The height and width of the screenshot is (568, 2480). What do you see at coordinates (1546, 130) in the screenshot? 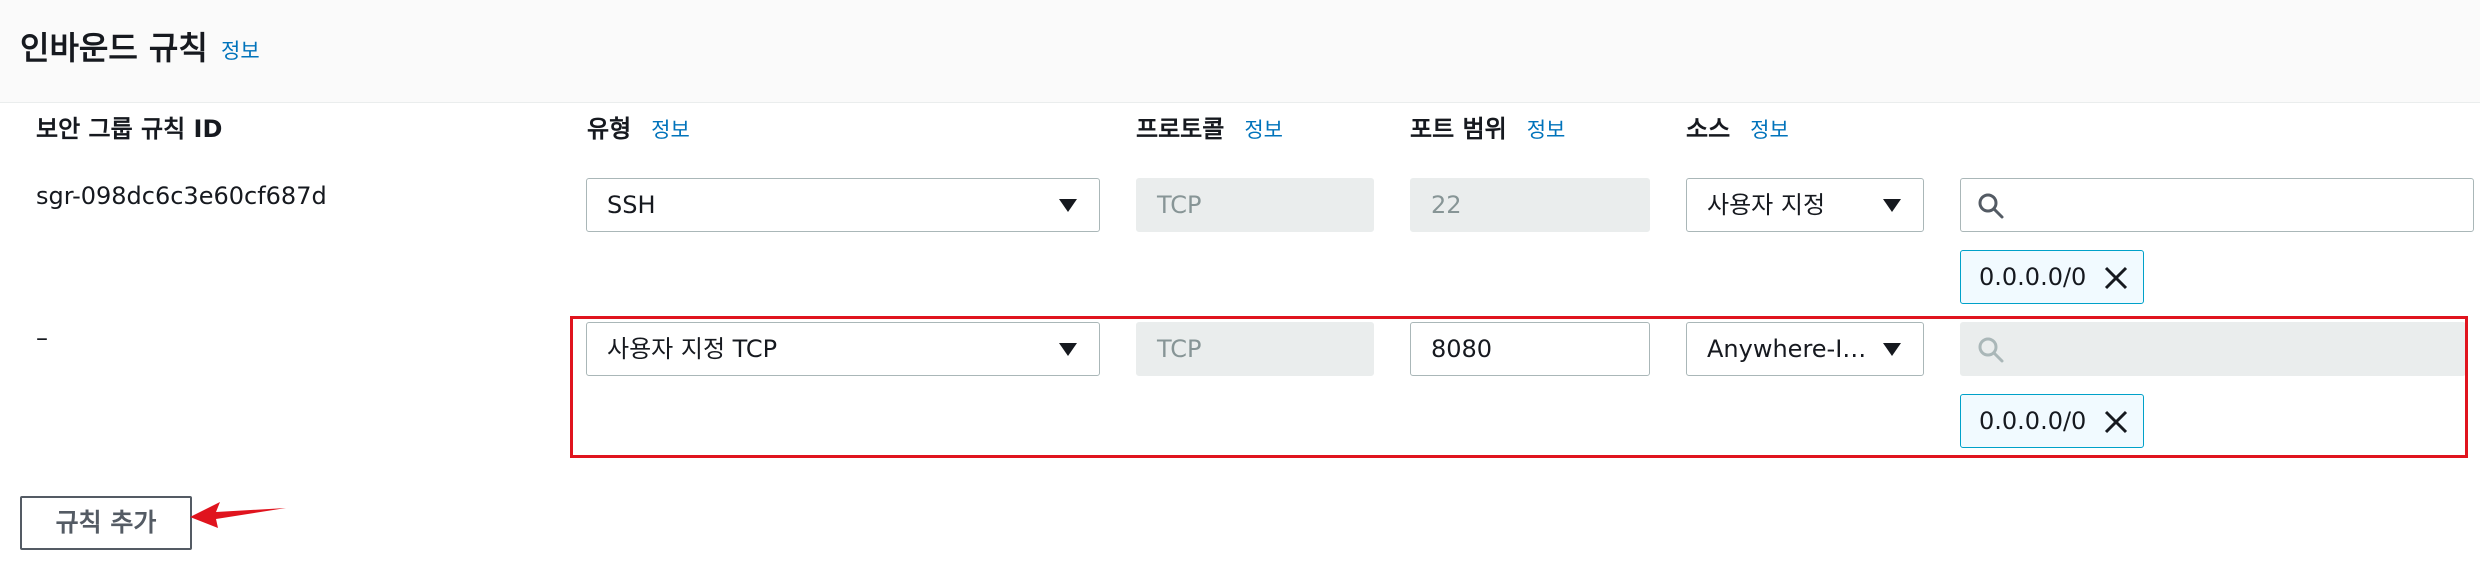
I see `port-info-link: 정보` at bounding box center [1546, 130].